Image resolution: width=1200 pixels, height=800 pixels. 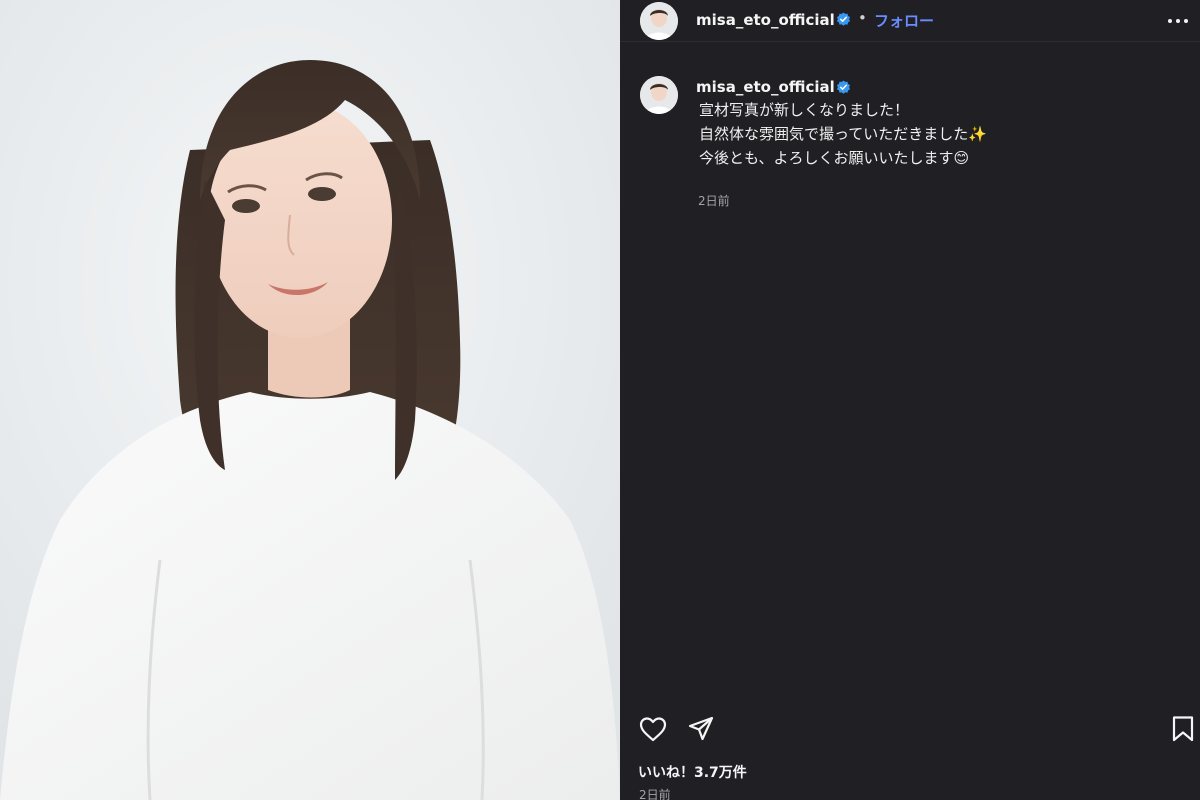 I want to click on author-username: misa_eto_official, so click(x=765, y=20).